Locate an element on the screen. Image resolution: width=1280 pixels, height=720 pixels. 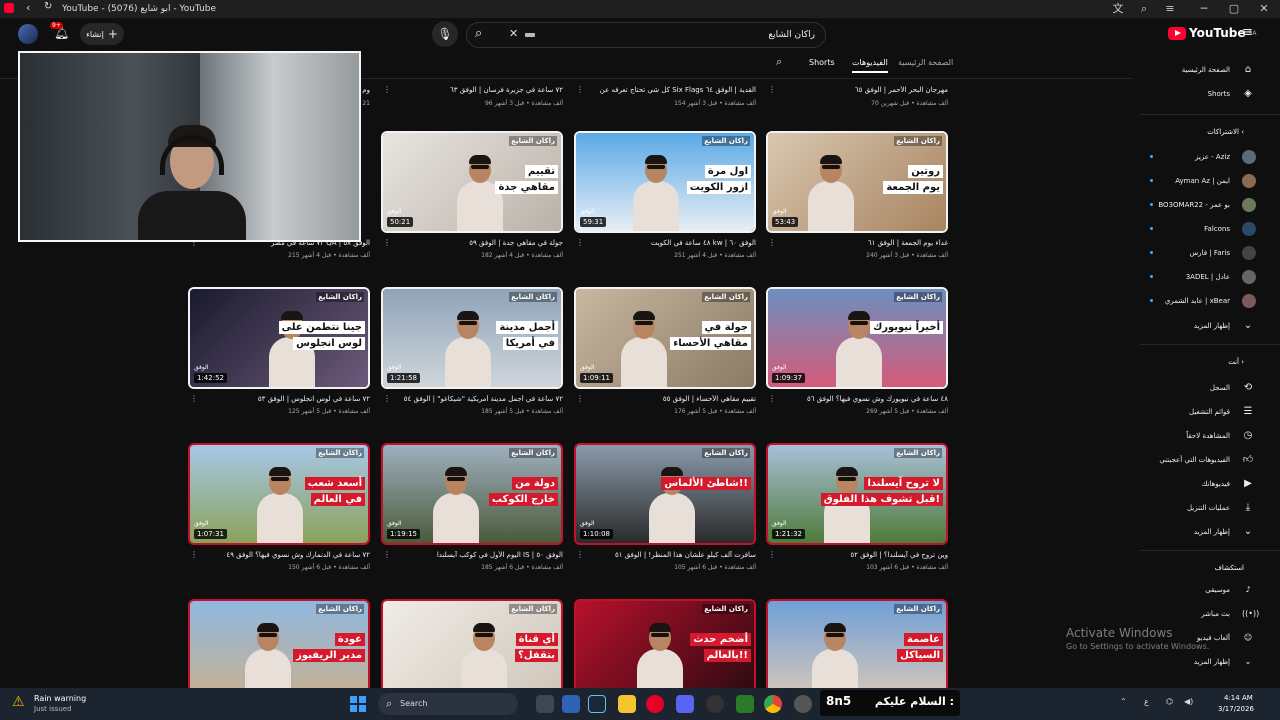
sidebar-item: ⟲ السجل is located at coordinates (1206, 388).